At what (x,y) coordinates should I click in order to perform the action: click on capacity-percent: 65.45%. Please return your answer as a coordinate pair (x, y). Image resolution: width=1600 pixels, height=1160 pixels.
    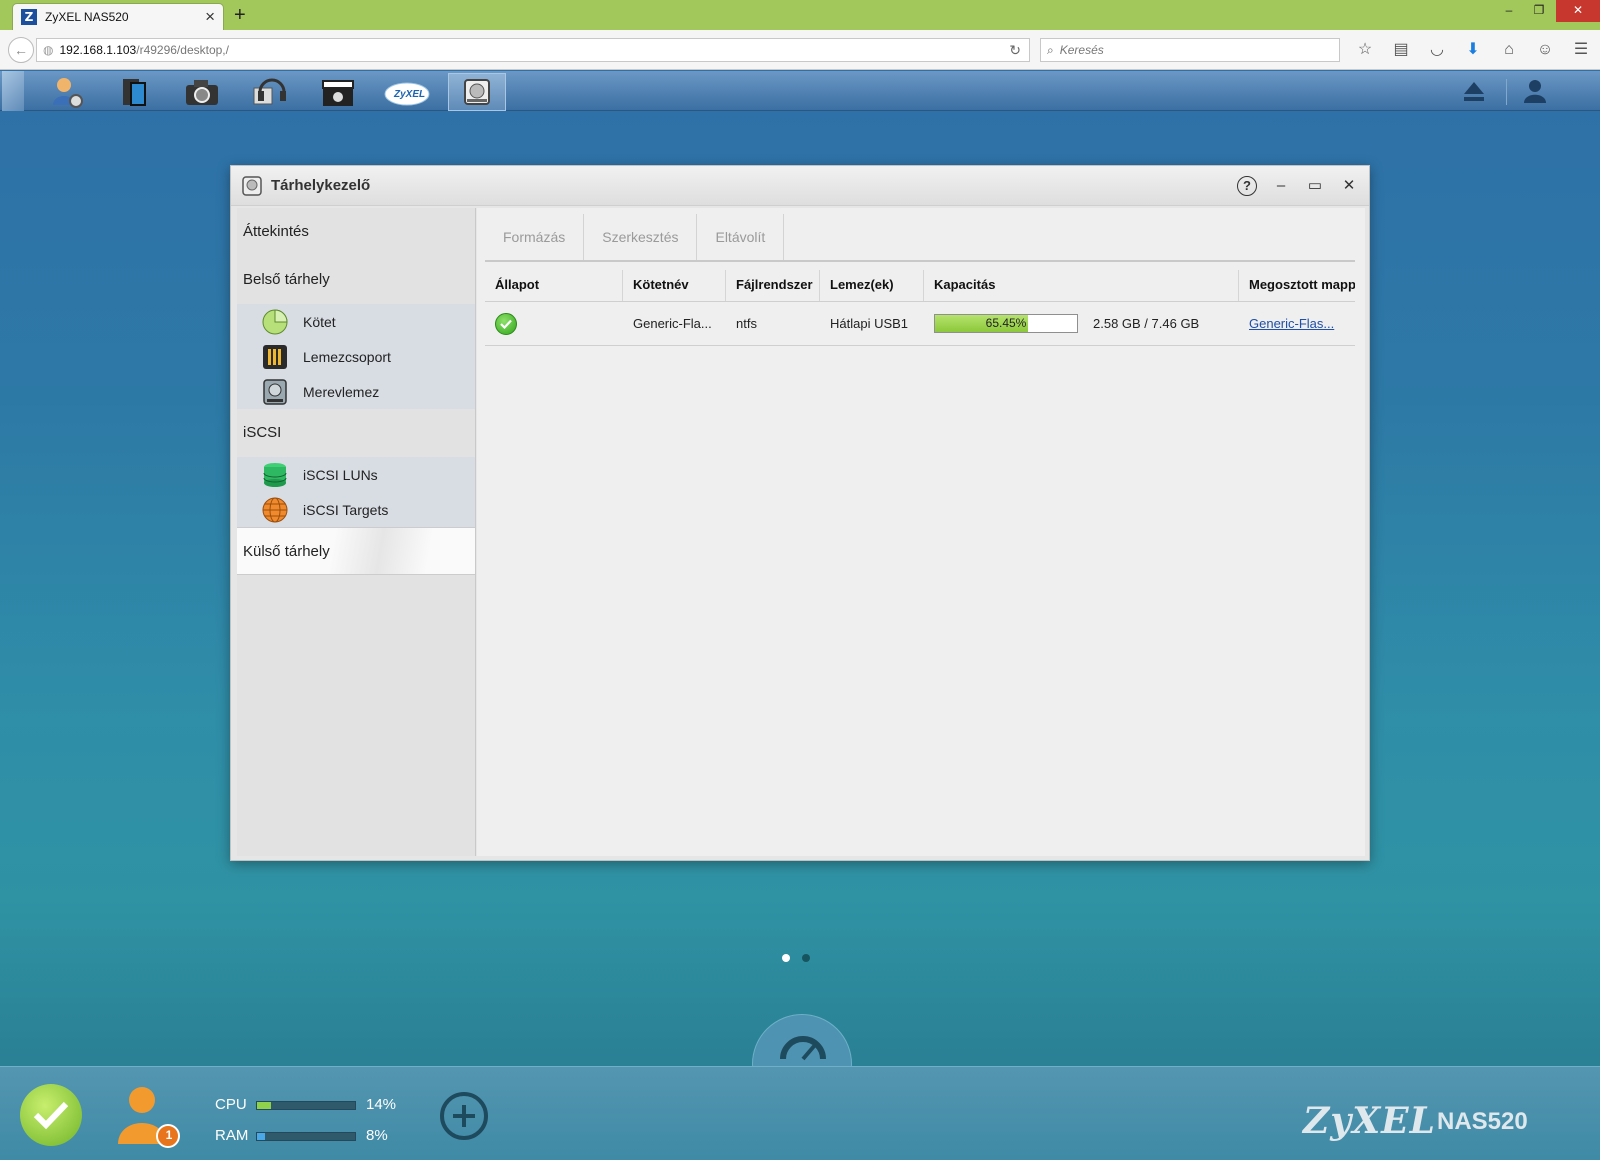
    Looking at the image, I should click on (1006, 323).